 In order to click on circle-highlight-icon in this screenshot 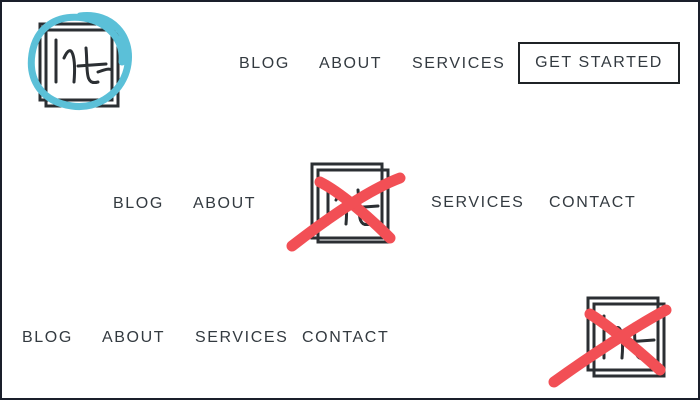, I will do `click(79, 61)`.